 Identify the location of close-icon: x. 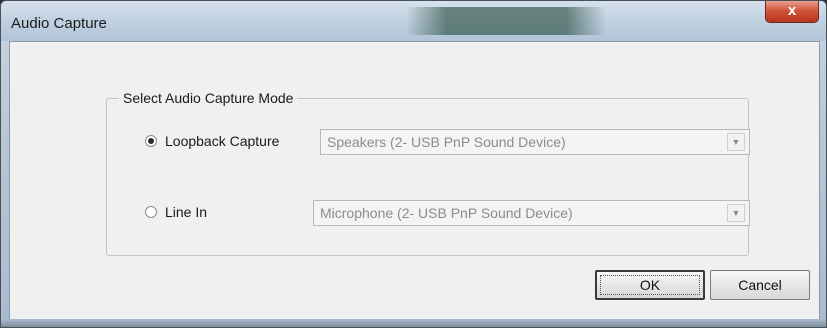
(792, 10).